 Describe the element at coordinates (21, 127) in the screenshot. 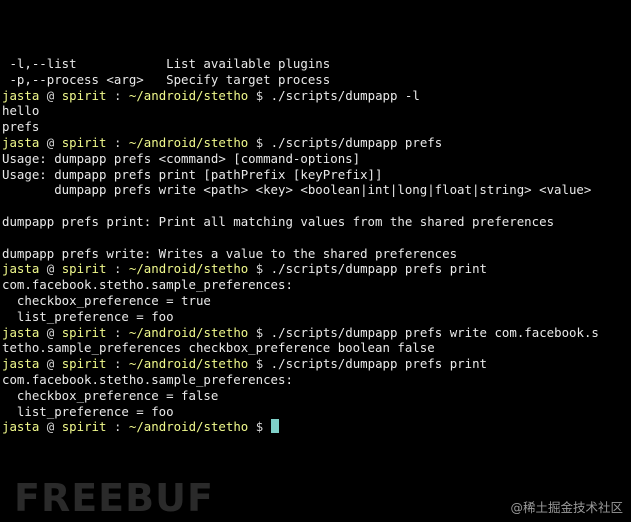

I see `output-line: prefs` at that location.